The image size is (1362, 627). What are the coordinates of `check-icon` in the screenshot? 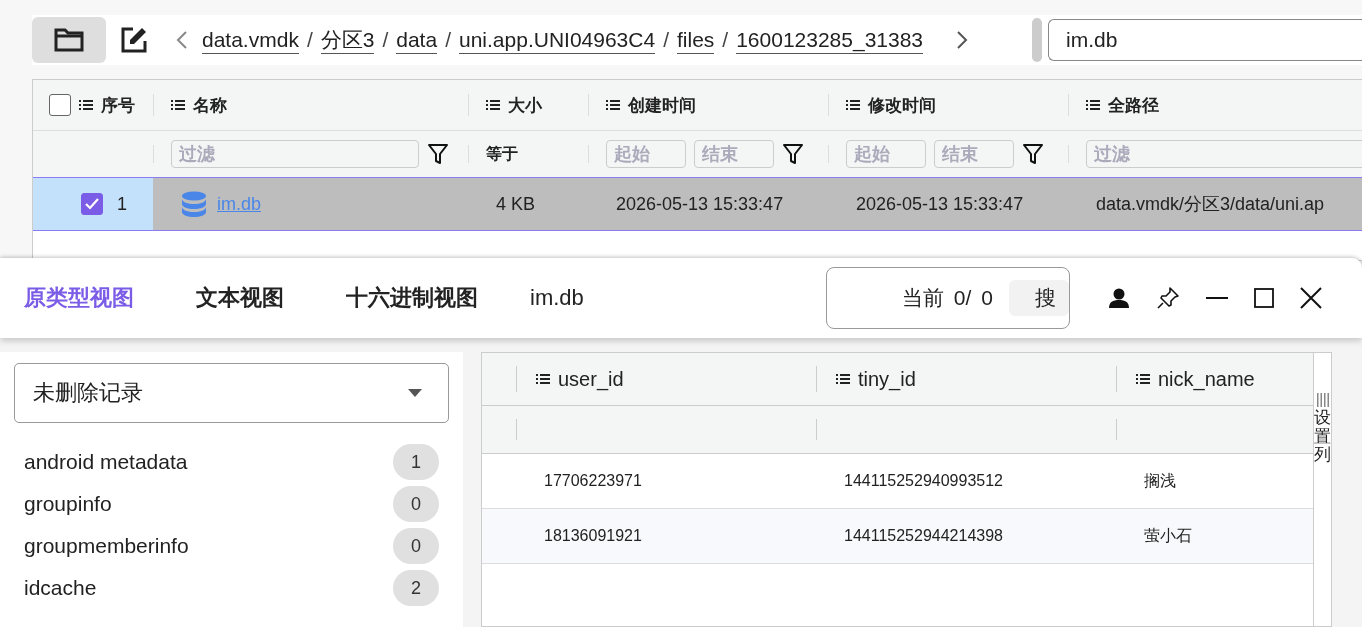 It's located at (92, 204).